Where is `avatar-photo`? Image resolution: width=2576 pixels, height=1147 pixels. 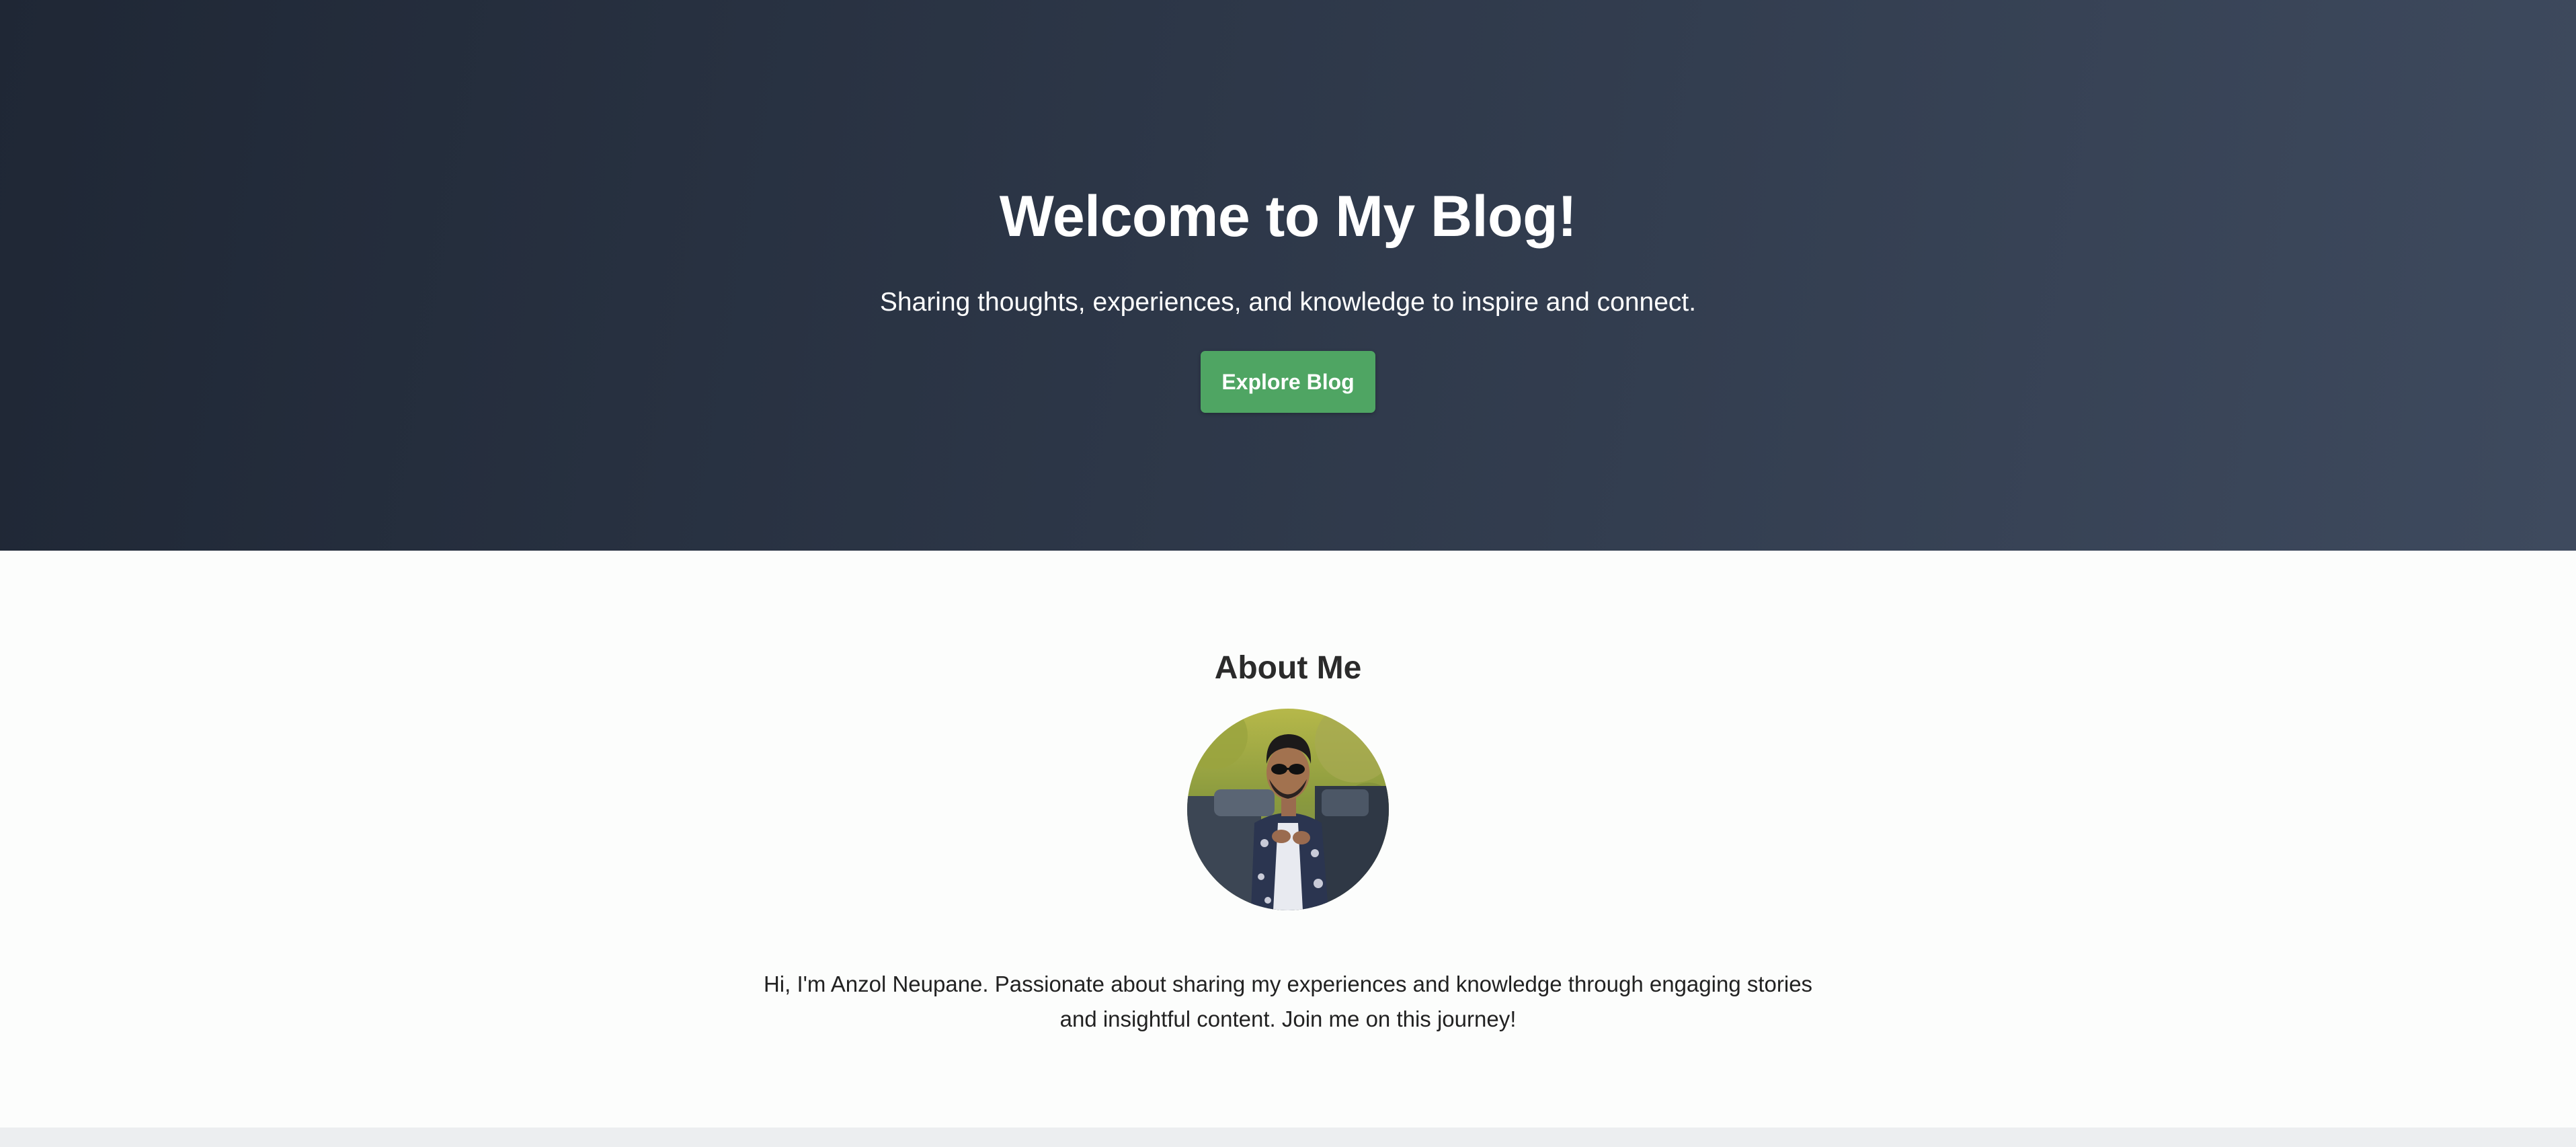 avatar-photo is located at coordinates (1288, 809).